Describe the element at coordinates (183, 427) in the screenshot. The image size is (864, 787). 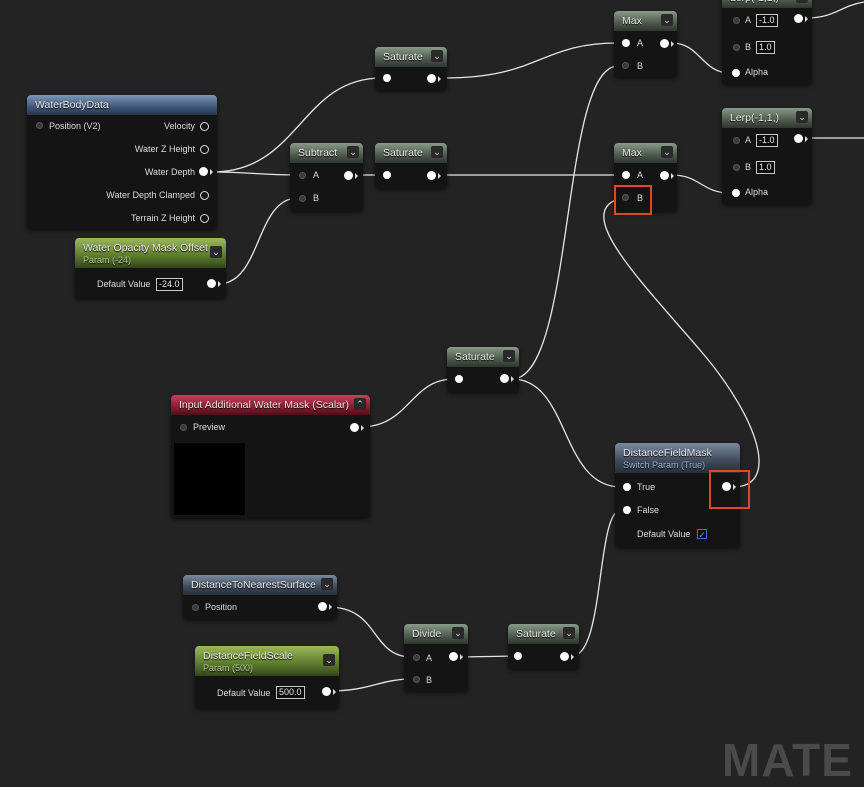
I see `pin-preview` at that location.